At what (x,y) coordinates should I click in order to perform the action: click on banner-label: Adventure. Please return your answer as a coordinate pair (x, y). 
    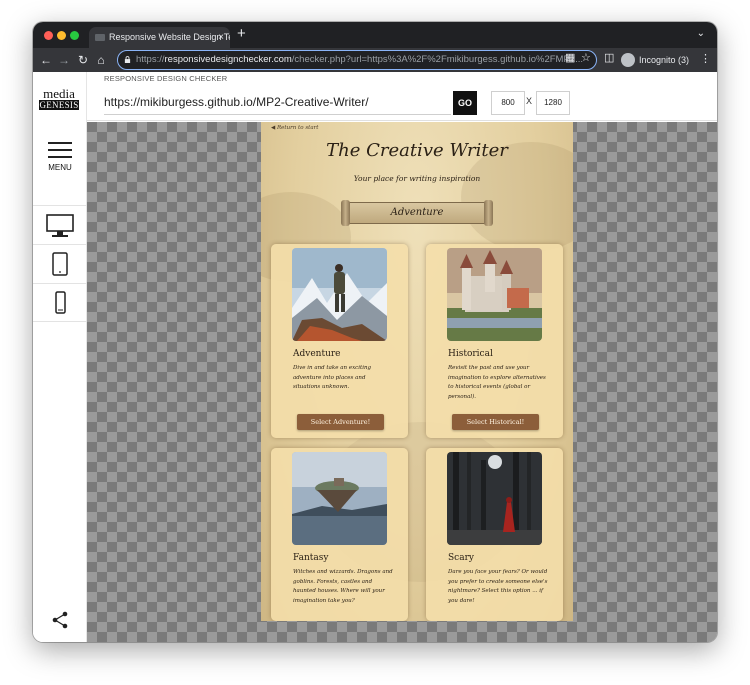
    Looking at the image, I should click on (417, 212).